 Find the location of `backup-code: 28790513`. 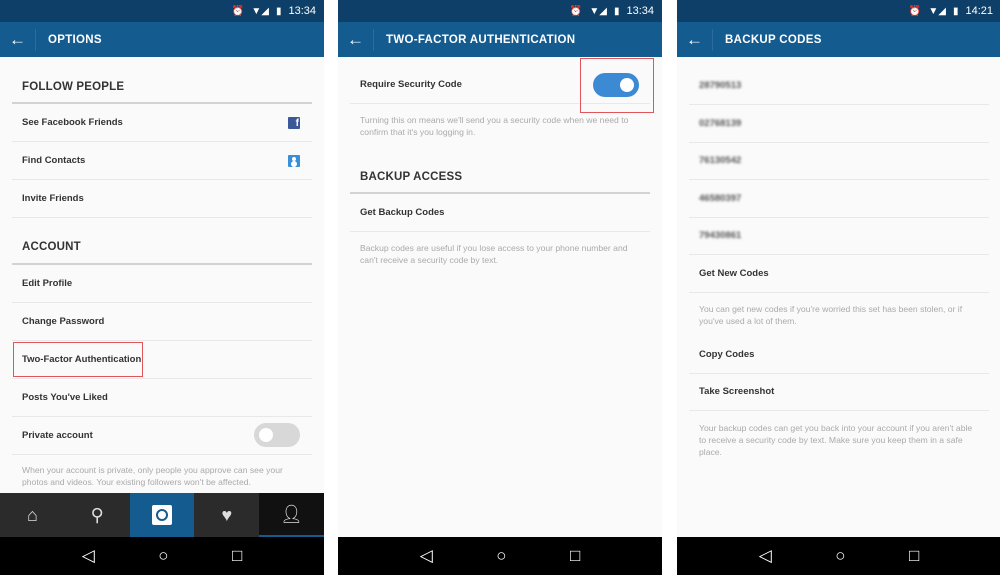

backup-code: 28790513 is located at coordinates (839, 86).